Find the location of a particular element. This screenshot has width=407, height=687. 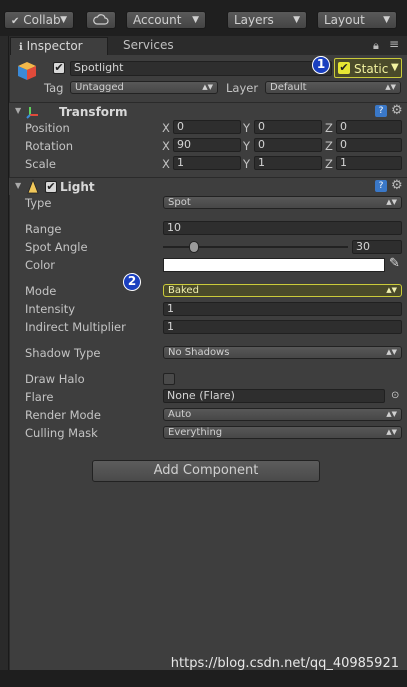

intensity-field: 1 is located at coordinates (282, 309).